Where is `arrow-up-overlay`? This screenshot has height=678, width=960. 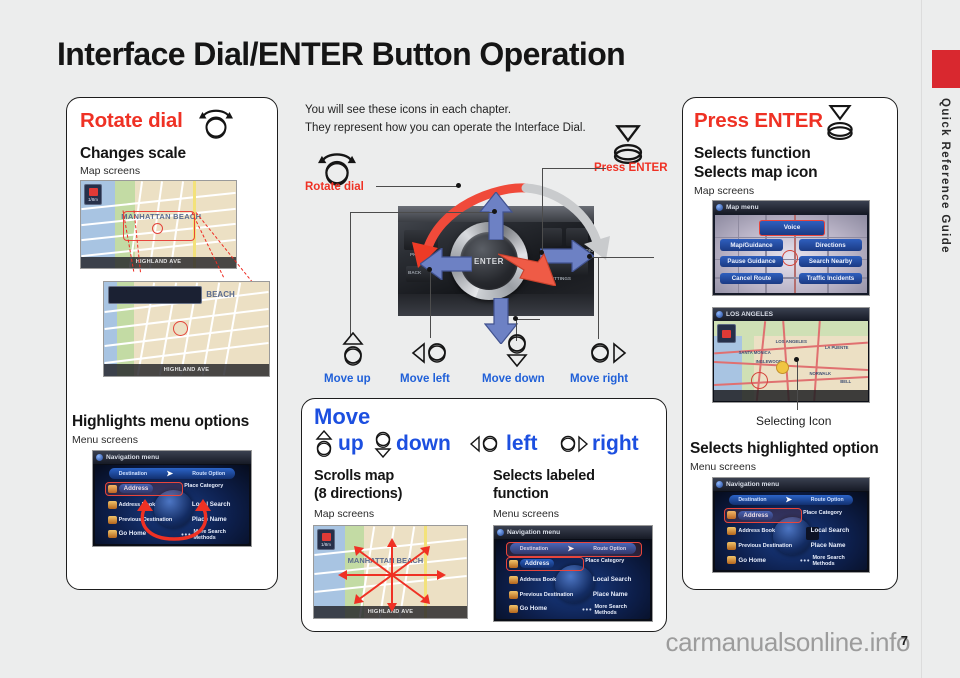
arrow-up-overlay is located at coordinates (496, 216).